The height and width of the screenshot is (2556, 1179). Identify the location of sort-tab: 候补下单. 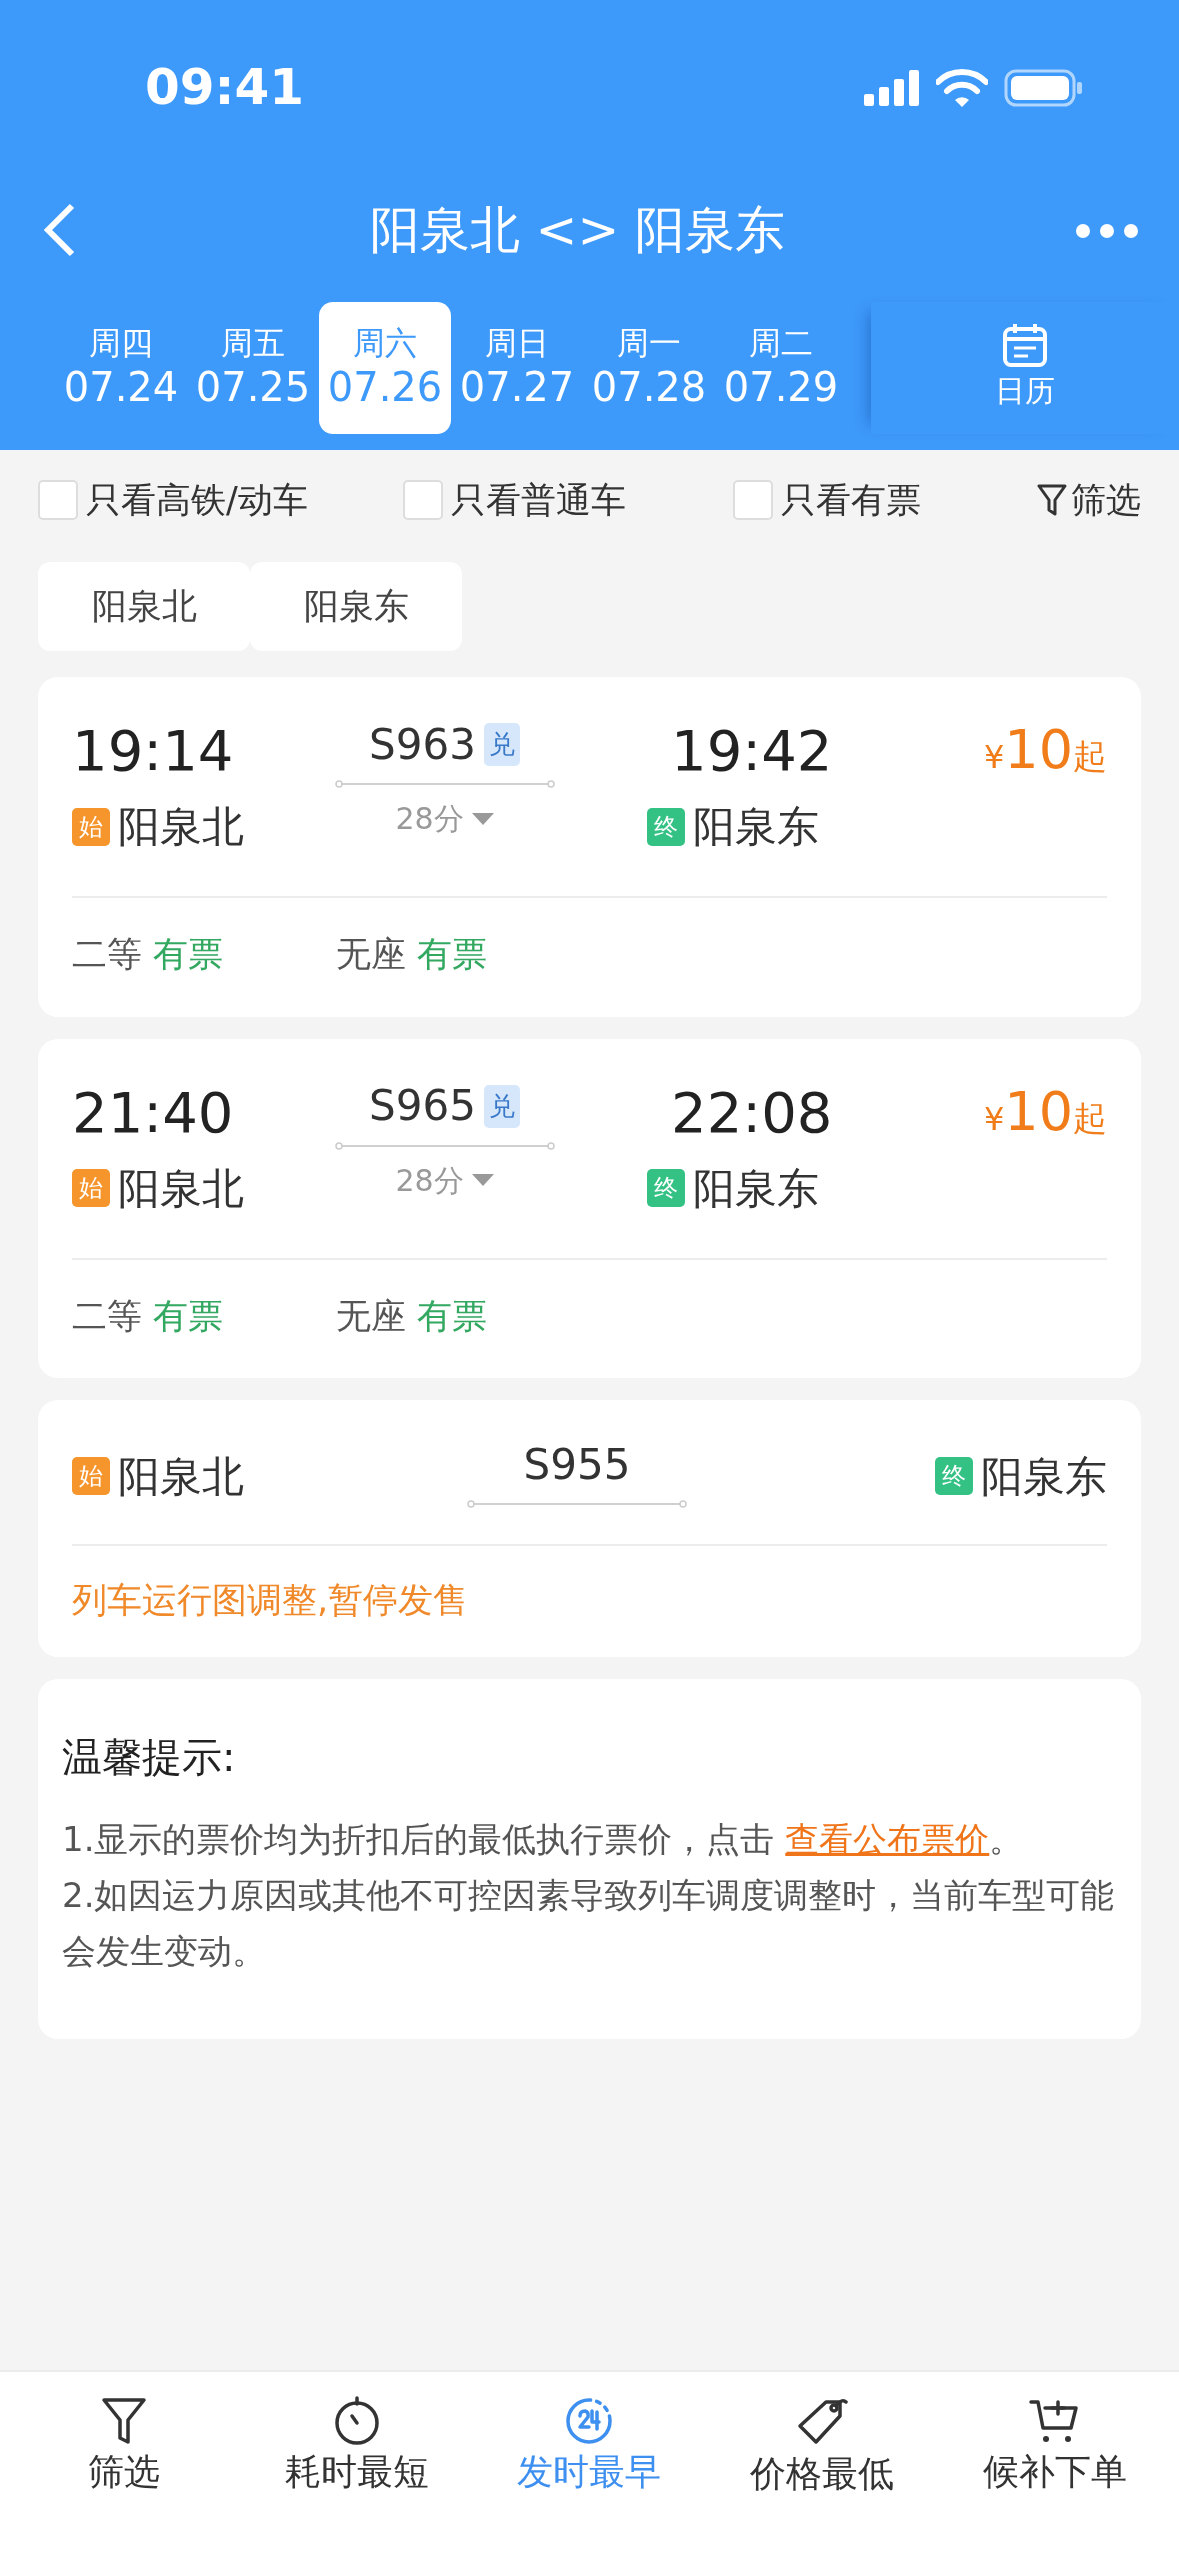
(1054, 2445).